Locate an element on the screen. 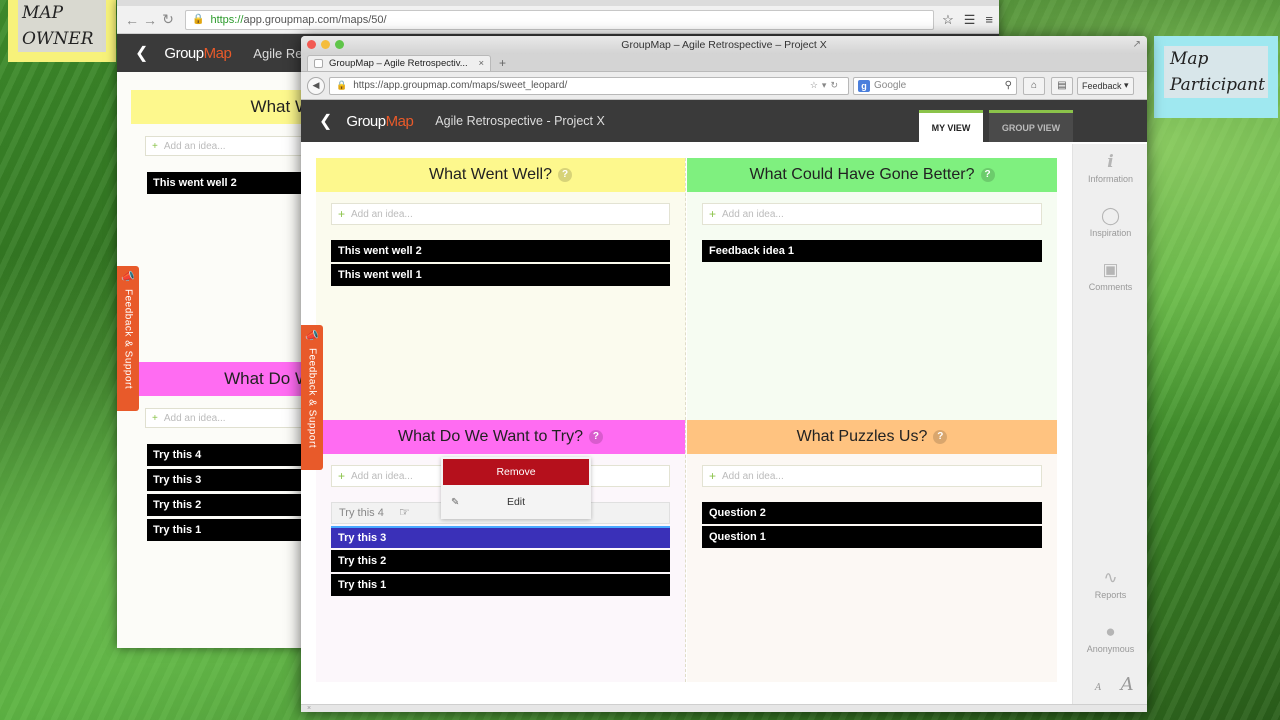 This screenshot has height=720, width=1280. idea-card: Try this 3 is located at coordinates (232, 480).